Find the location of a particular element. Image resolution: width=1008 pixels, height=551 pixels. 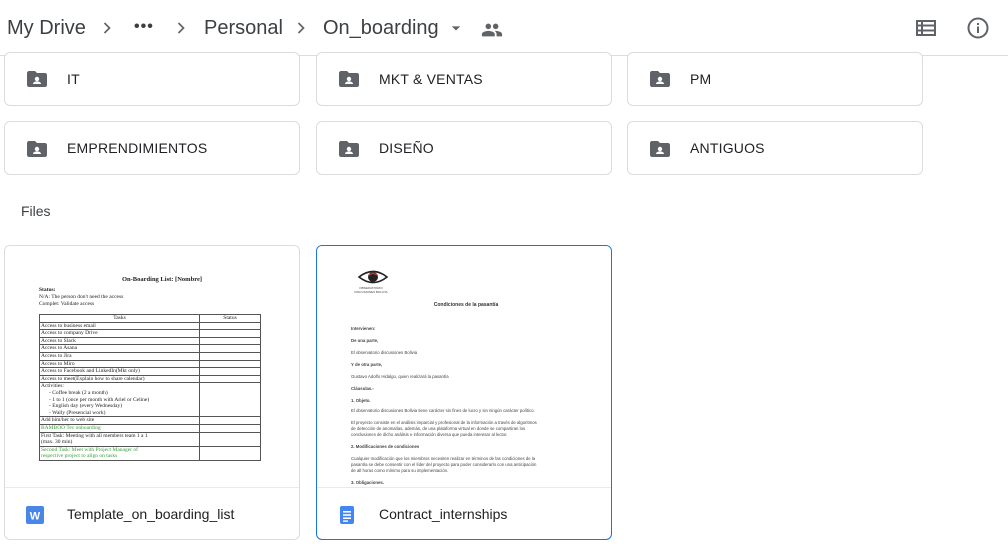

preview-line: Y de otra parte, is located at coordinates (367, 364).